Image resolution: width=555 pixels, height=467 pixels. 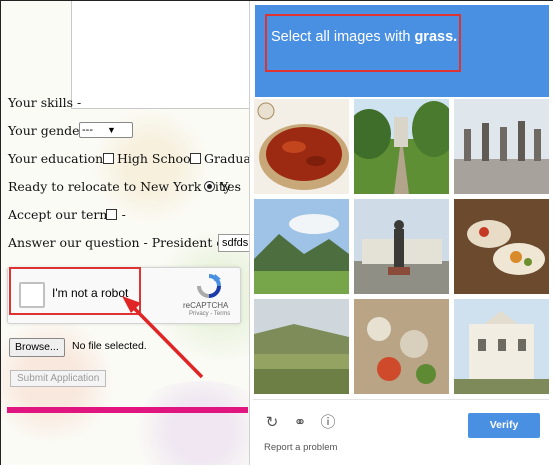 I want to click on accent-bar, so click(x=127, y=410).